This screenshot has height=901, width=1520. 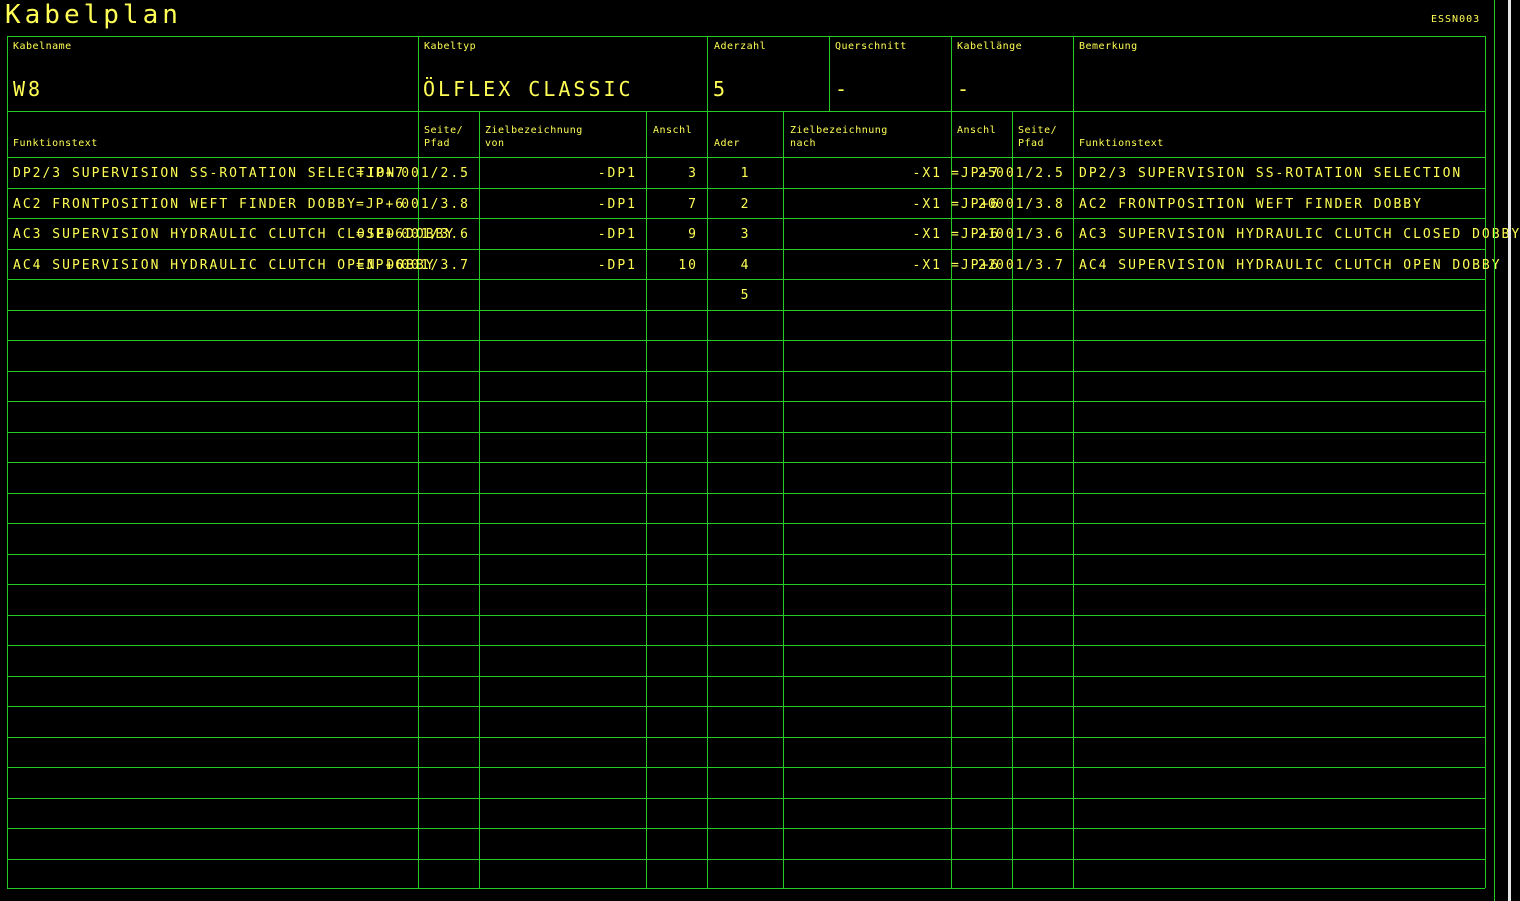 I want to click on querschnitt-value: -, so click(x=843, y=89).